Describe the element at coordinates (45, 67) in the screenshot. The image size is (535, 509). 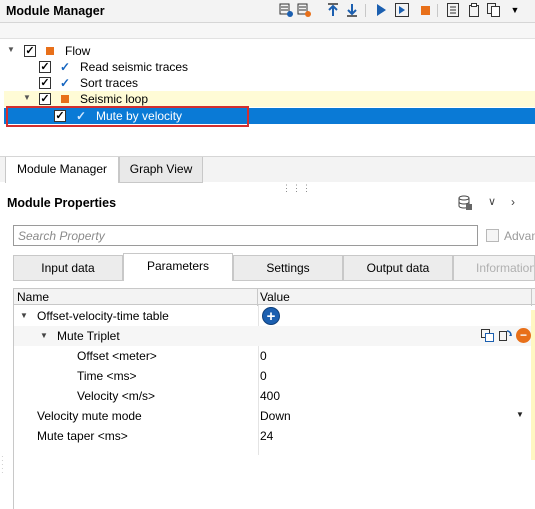
I see `tree-checkbox-read-seismic-traces: ✓` at that location.